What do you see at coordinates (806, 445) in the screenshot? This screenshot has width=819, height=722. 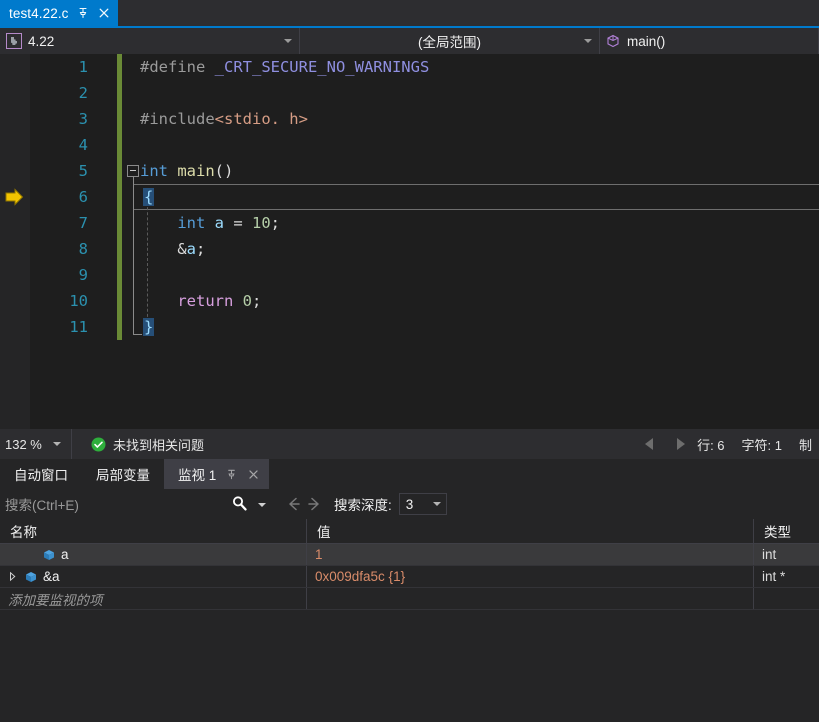 I see `insert-mode-indicator: 制` at bounding box center [806, 445].